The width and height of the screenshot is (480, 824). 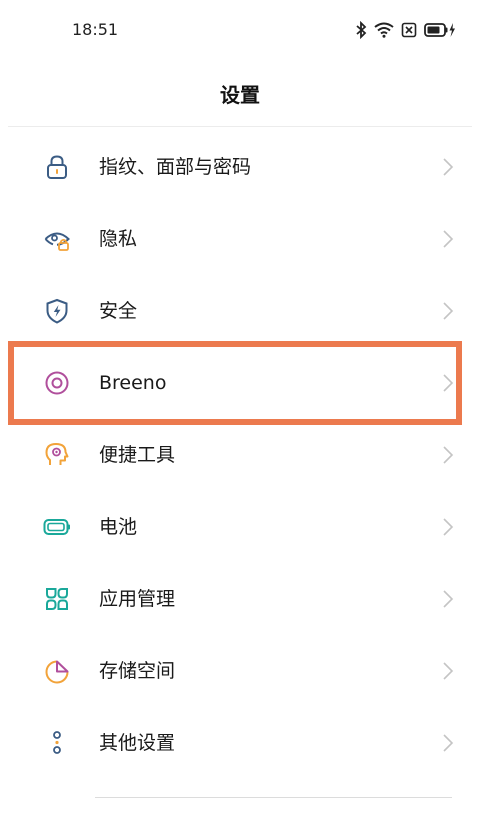 What do you see at coordinates (240, 383) in the screenshot?
I see `settings-item-breeno: Breeno` at bounding box center [240, 383].